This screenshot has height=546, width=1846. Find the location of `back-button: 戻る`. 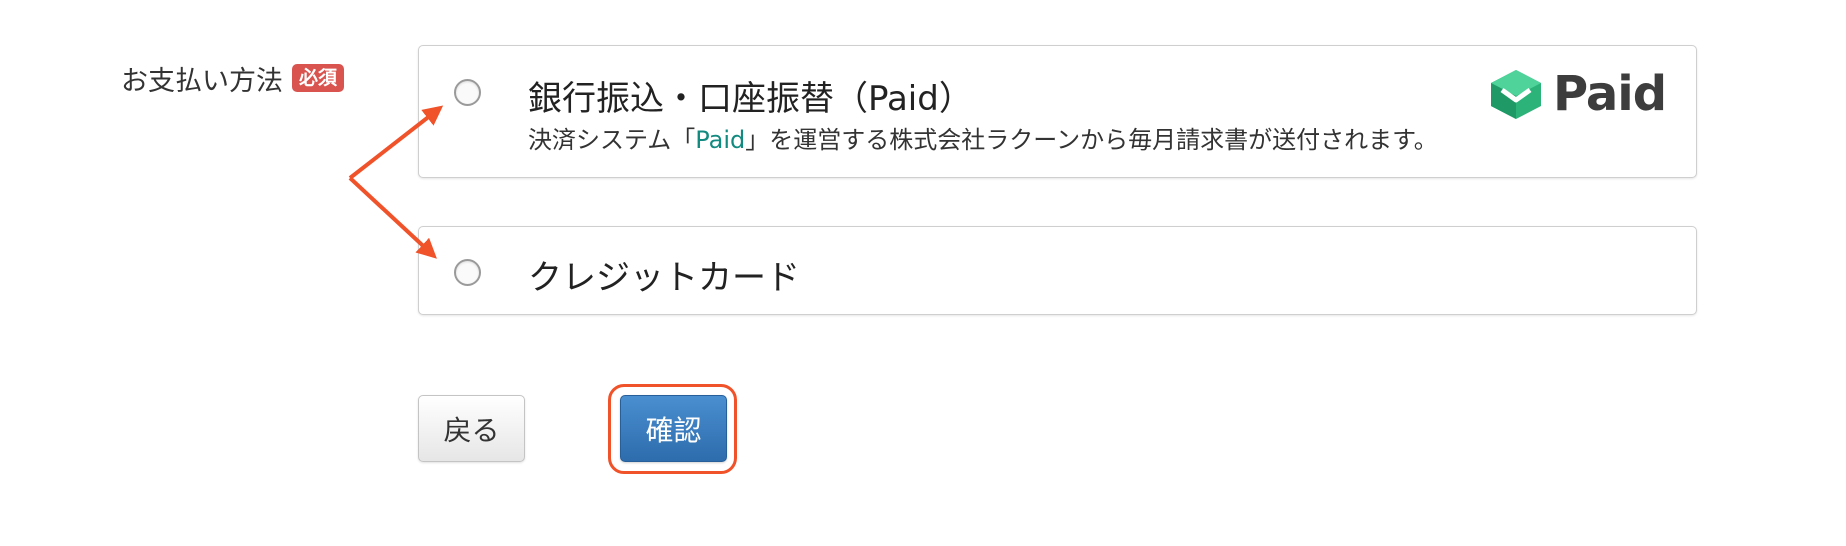

back-button: 戻る is located at coordinates (471, 428).